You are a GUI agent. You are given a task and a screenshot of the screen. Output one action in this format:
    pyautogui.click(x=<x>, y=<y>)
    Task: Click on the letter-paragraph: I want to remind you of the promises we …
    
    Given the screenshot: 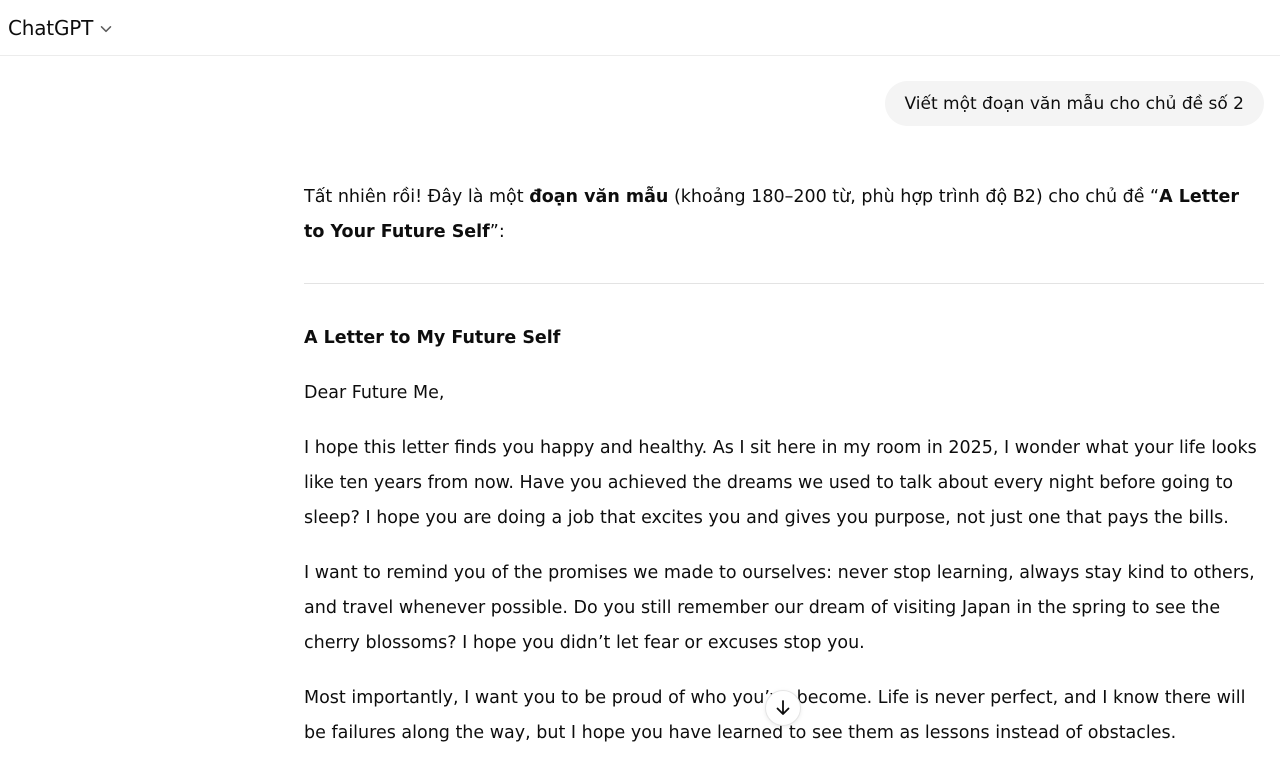 What is the action you would take?
    pyautogui.click(x=779, y=608)
    